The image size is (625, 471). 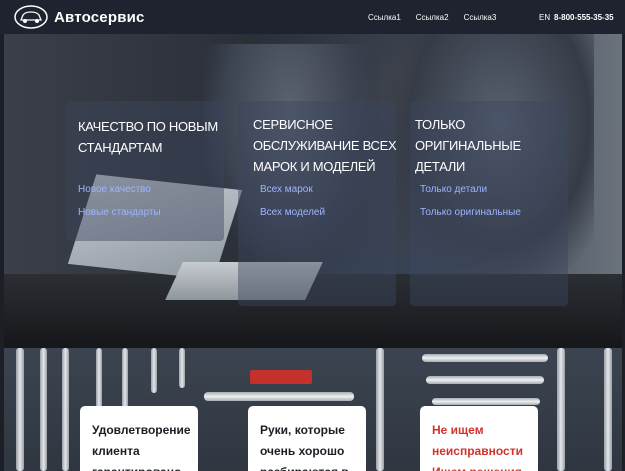 I want to click on hero-card-parts-title: ТОЛЬКО ОРИГИНАЛЬНЫЕ ДЕТАЛИ, so click(x=490, y=145).